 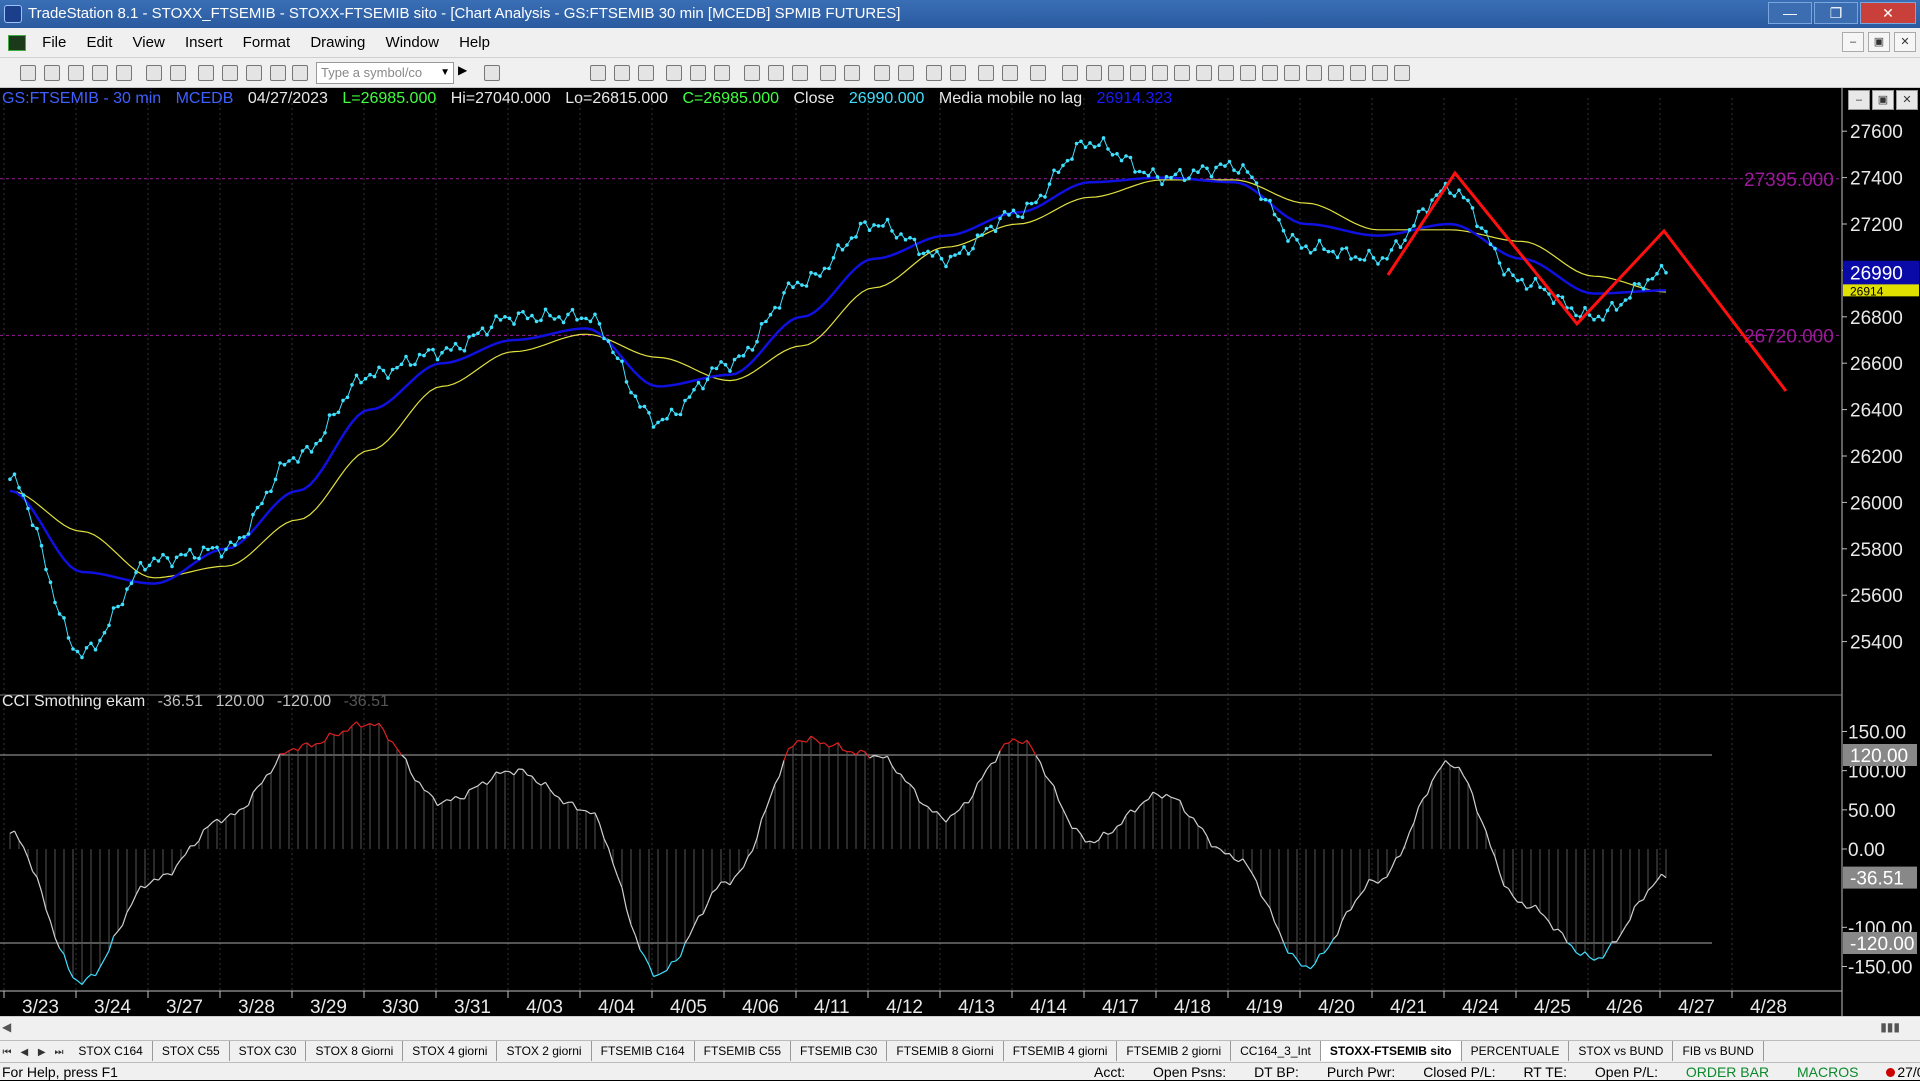 I want to click on tab-sheet: STOX 8 Giorni, so click(x=354, y=1051).